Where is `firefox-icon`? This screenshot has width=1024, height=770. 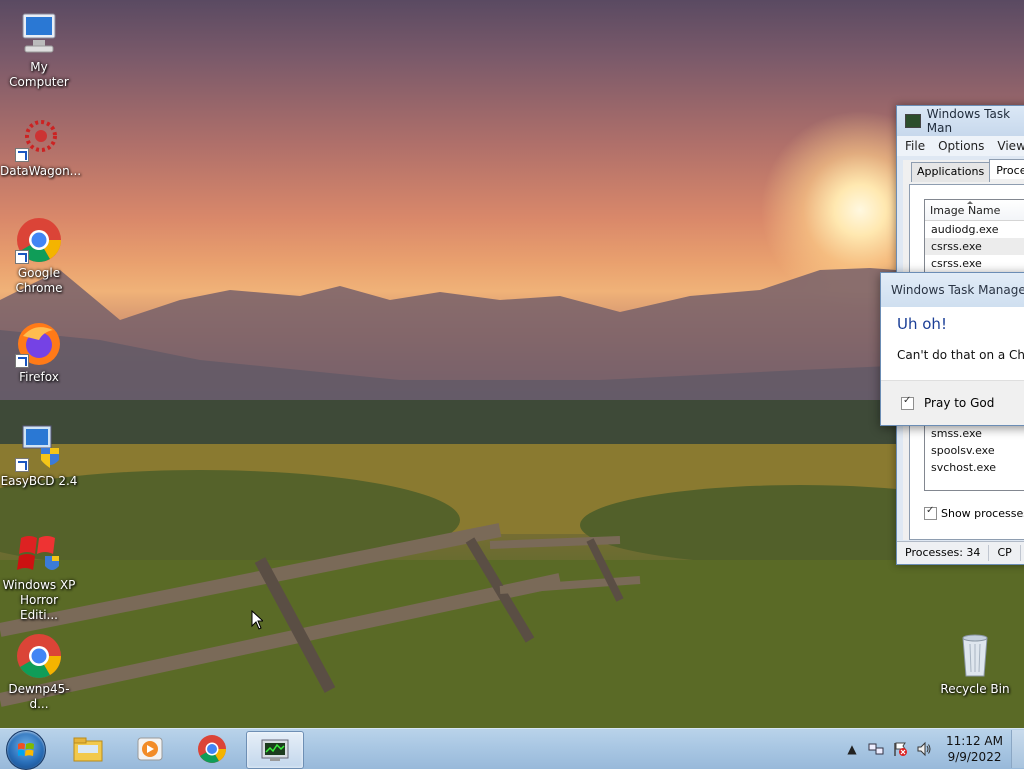
firefox-icon is located at coordinates (39, 344).